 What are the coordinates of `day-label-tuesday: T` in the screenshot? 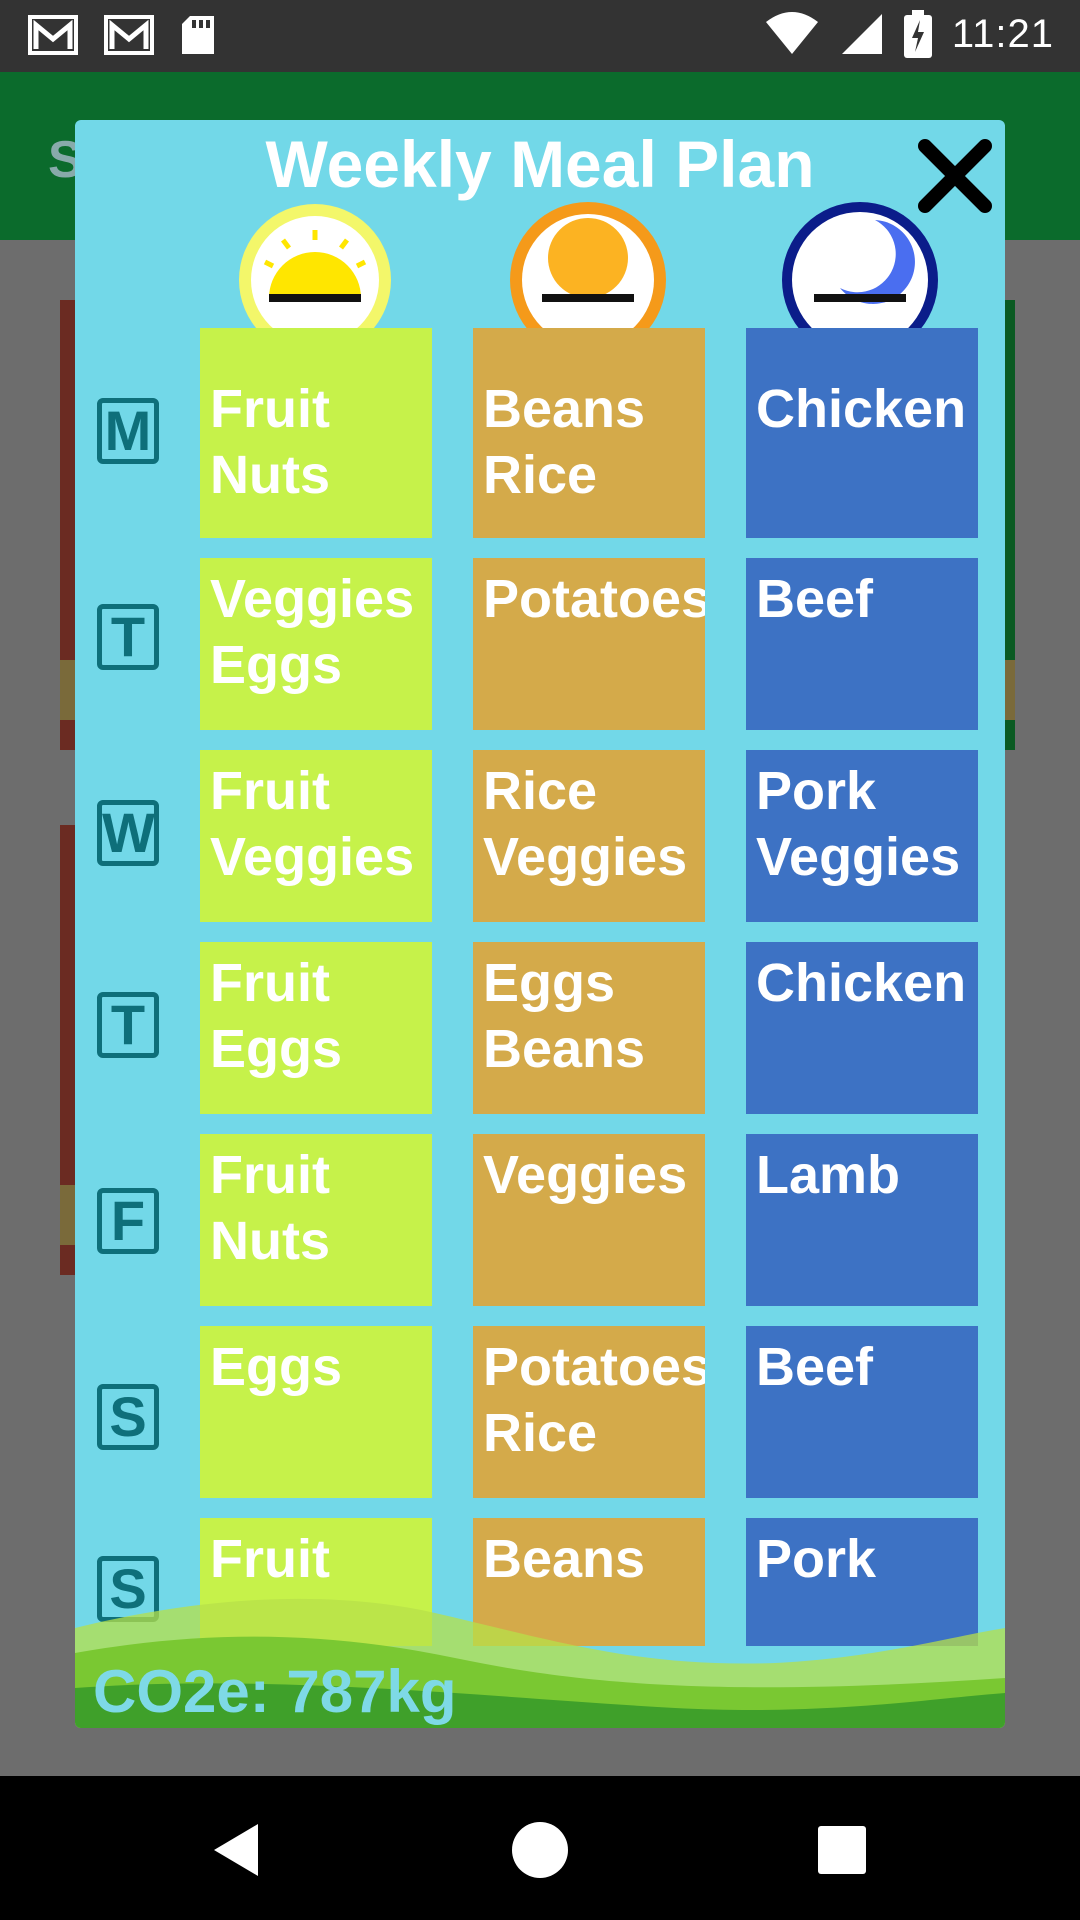 It's located at (128, 637).